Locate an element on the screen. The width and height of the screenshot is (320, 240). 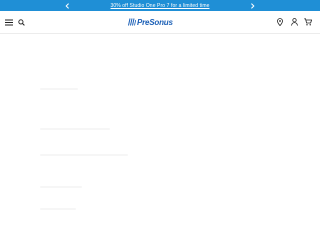
cart-button is located at coordinates (308, 22).